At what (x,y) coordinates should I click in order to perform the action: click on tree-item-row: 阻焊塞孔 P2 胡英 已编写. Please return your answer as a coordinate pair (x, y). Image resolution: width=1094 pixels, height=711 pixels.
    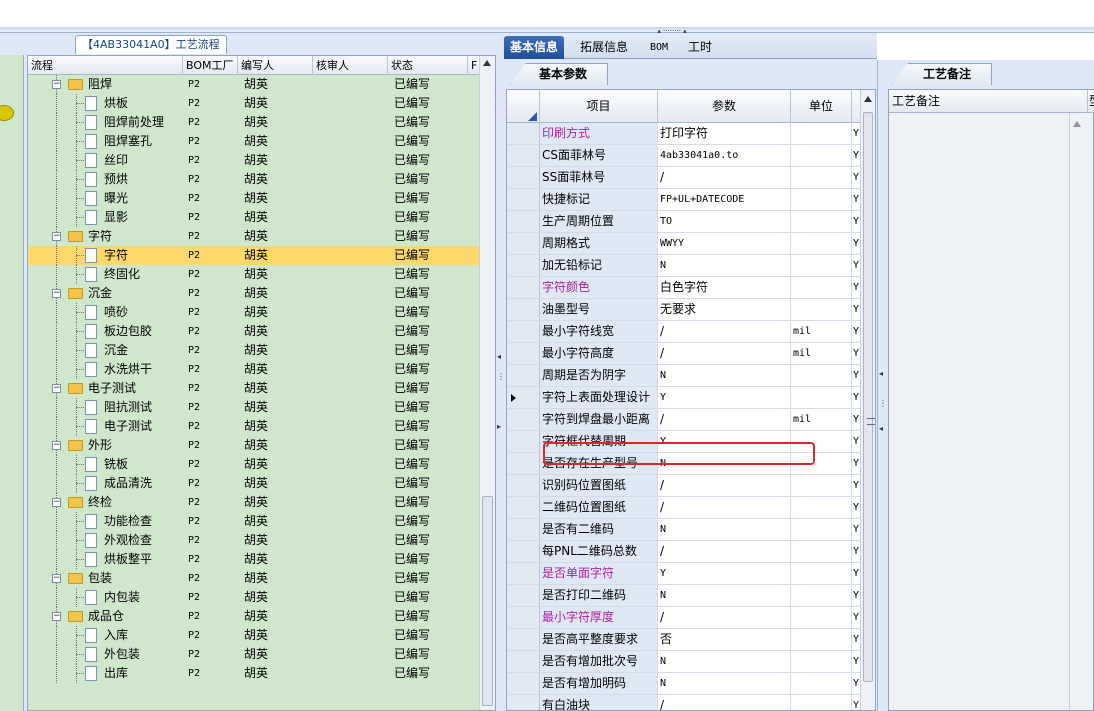
    Looking at the image, I should click on (254, 141).